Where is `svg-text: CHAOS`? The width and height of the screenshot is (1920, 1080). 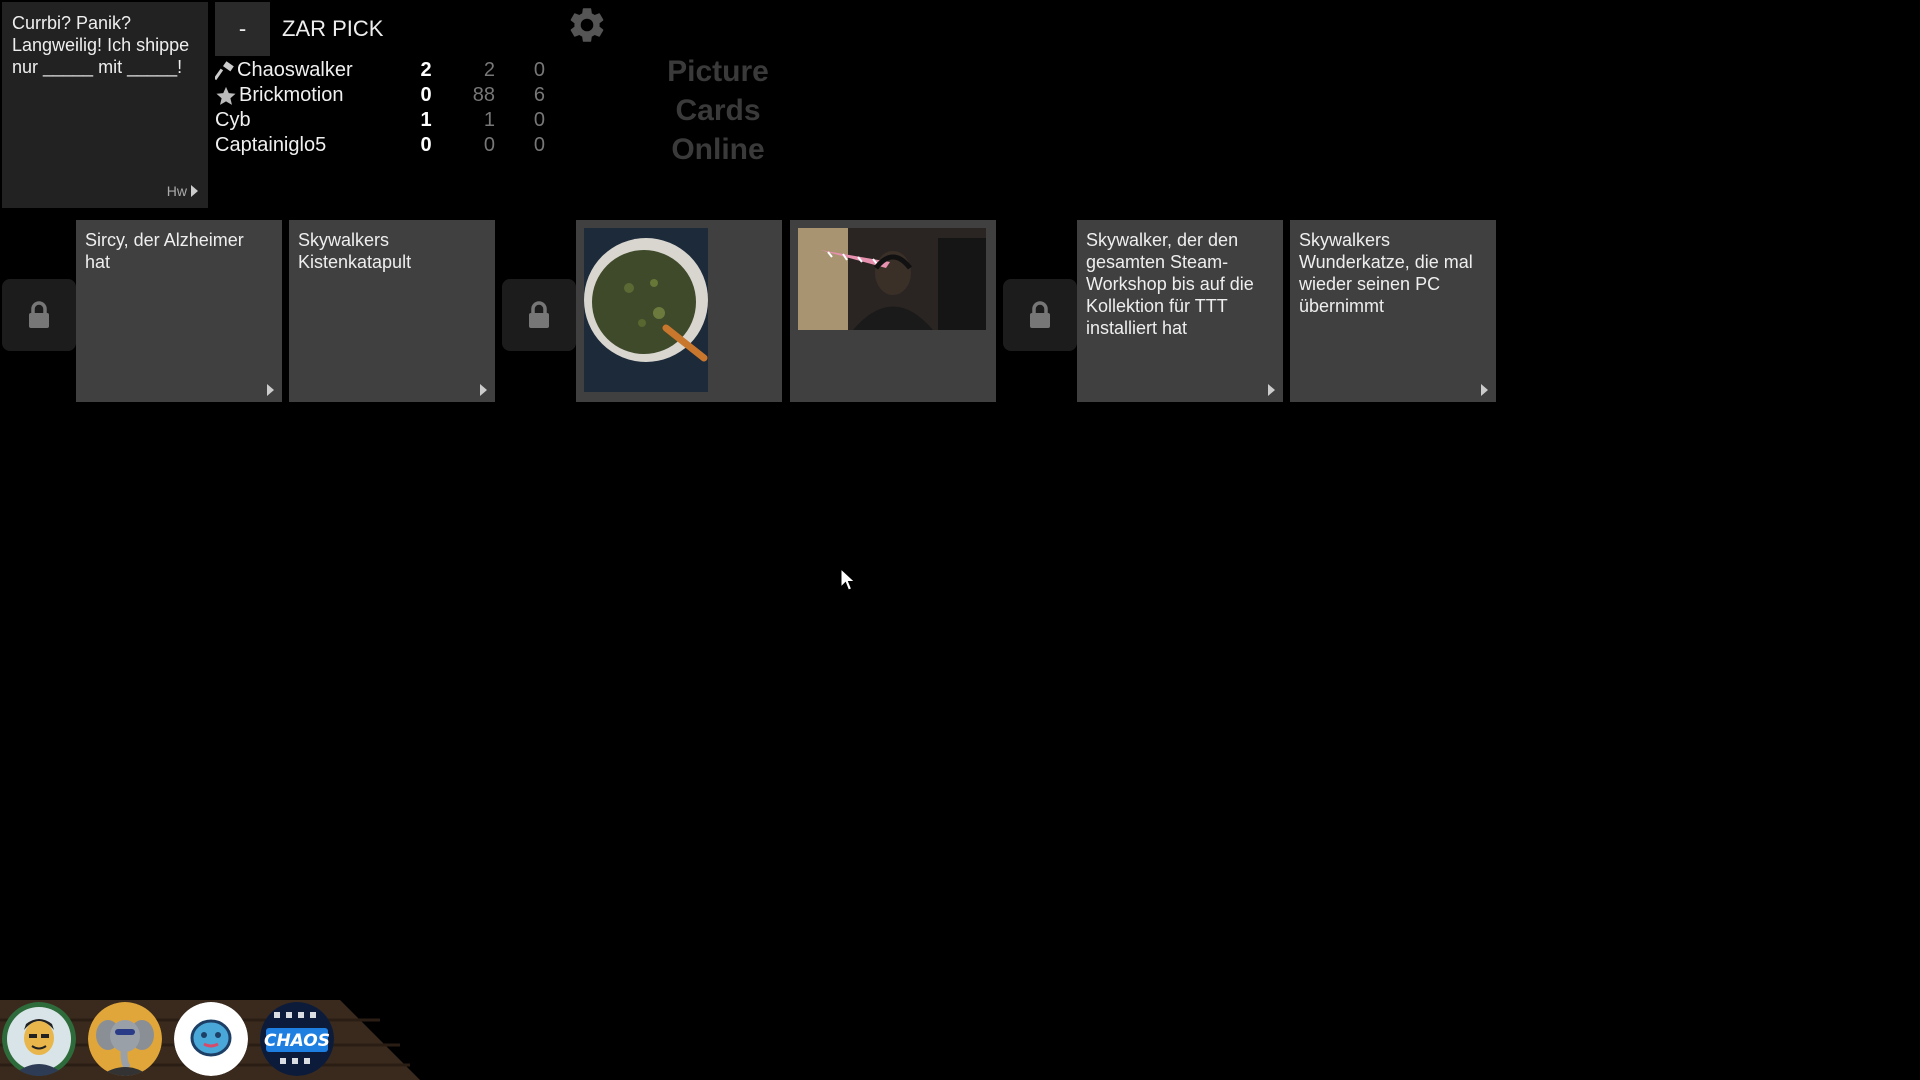 svg-text: CHAOS is located at coordinates (297, 1041).